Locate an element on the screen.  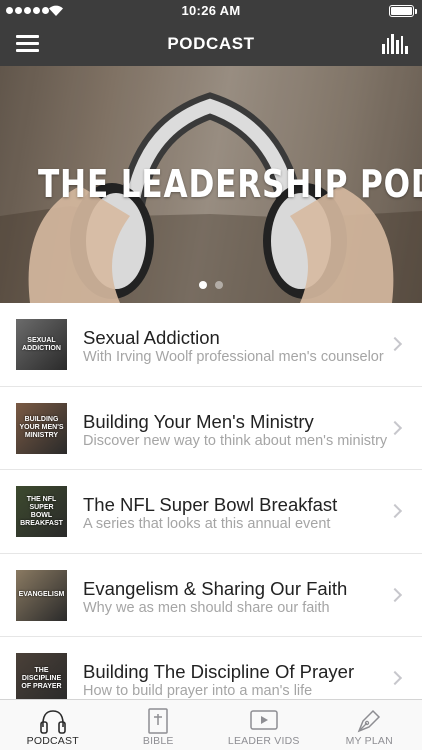
episode-thumbnail-label: The NFL Super Bowl Breakfast is located at coordinates (41, 511).